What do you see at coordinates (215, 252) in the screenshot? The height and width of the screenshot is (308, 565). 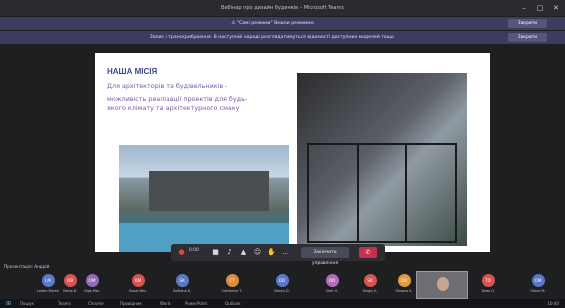 I see `camera-icon: ■` at bounding box center [215, 252].